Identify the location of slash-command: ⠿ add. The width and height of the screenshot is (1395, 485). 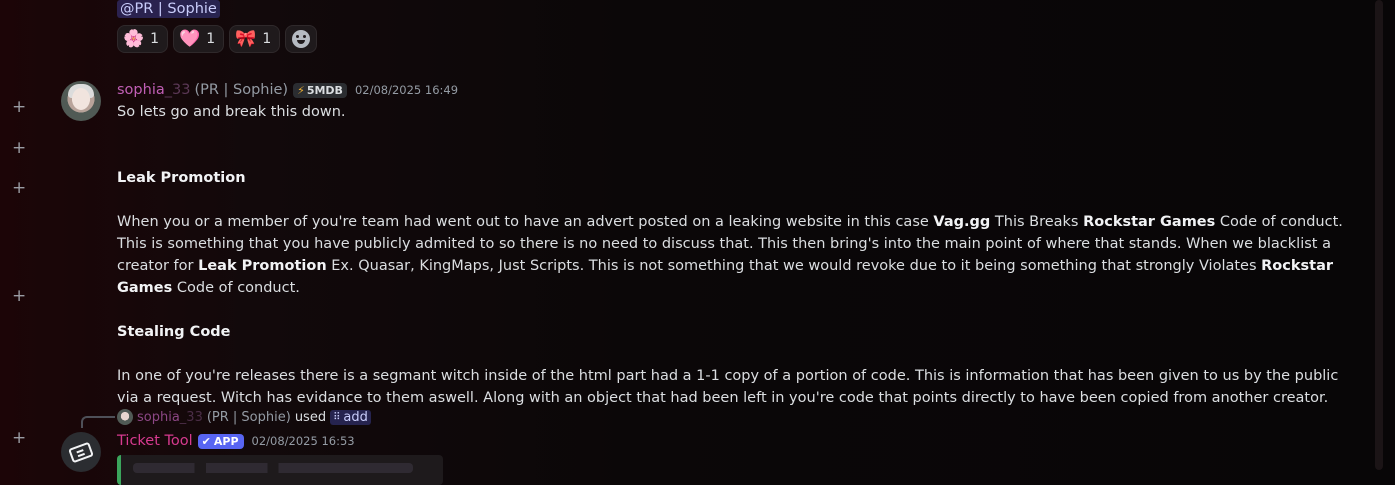
(350, 417).